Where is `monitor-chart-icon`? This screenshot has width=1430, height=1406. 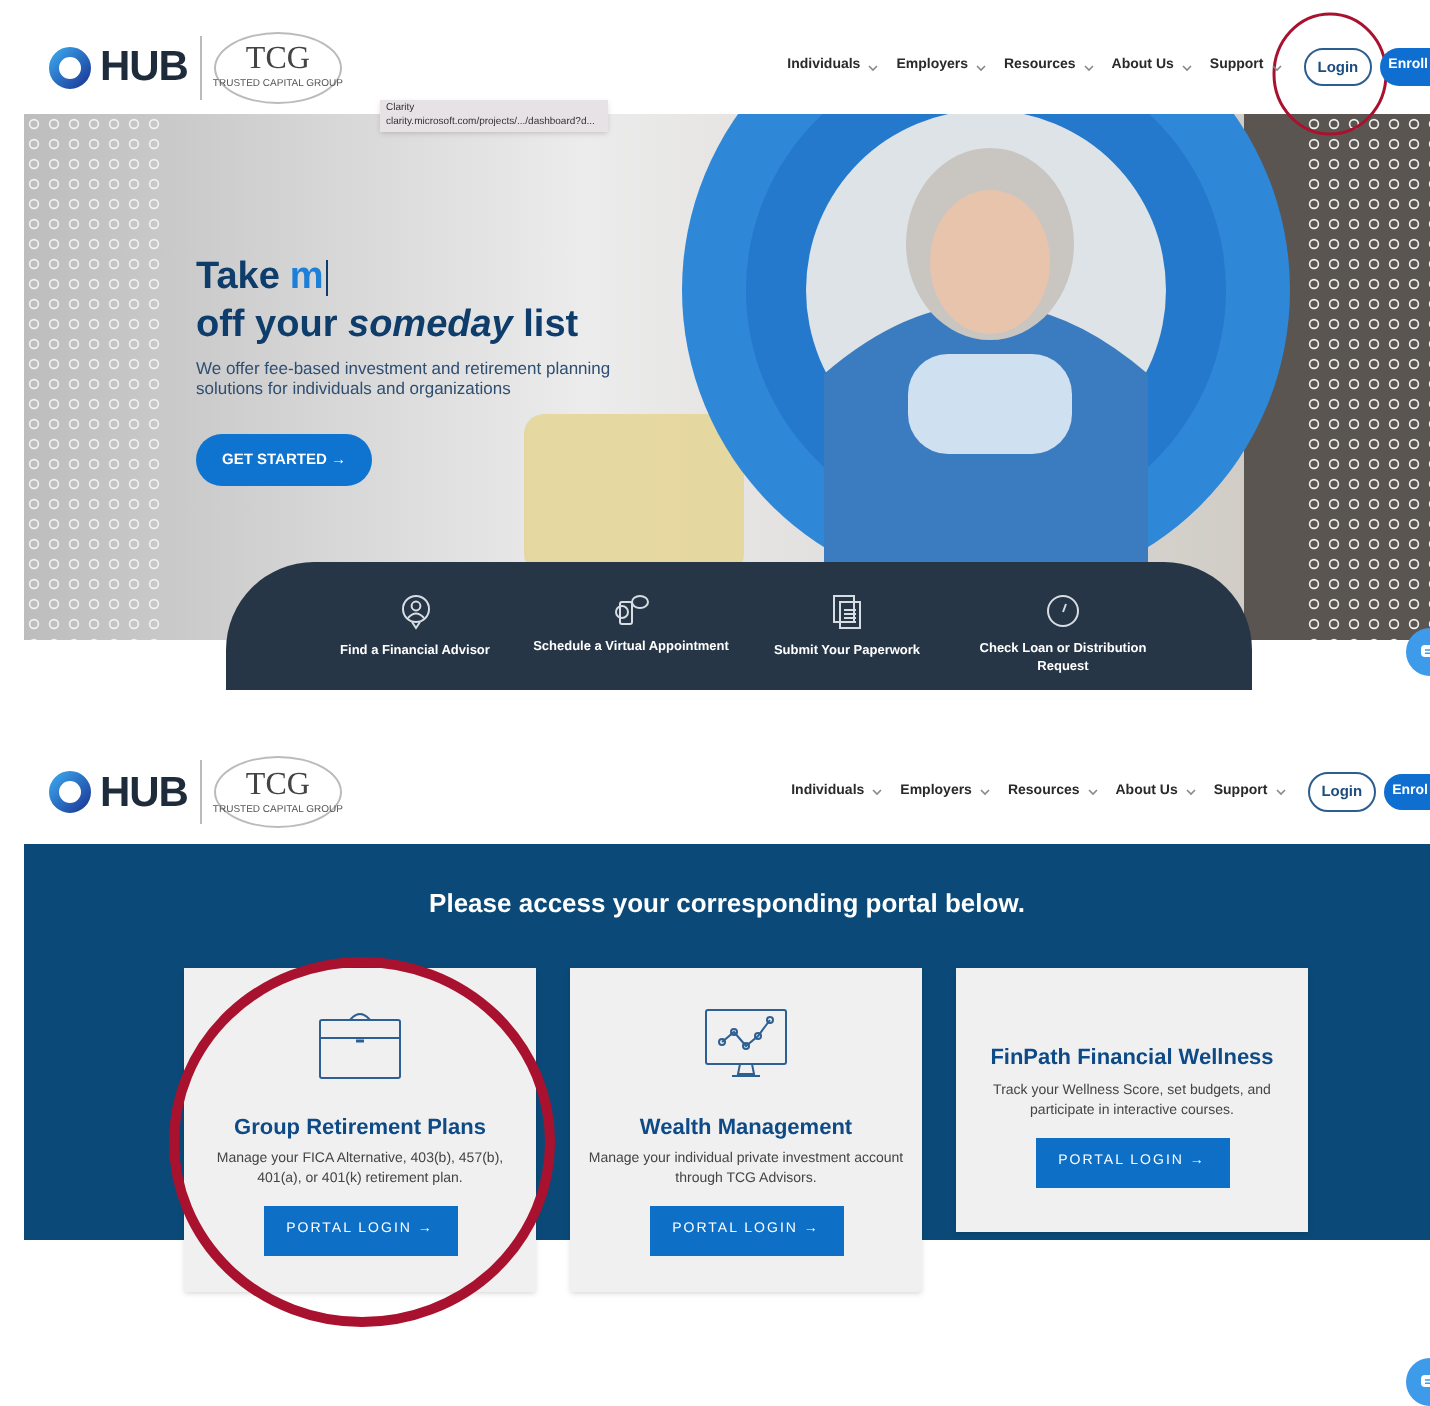
monitor-chart-icon is located at coordinates (746, 1043).